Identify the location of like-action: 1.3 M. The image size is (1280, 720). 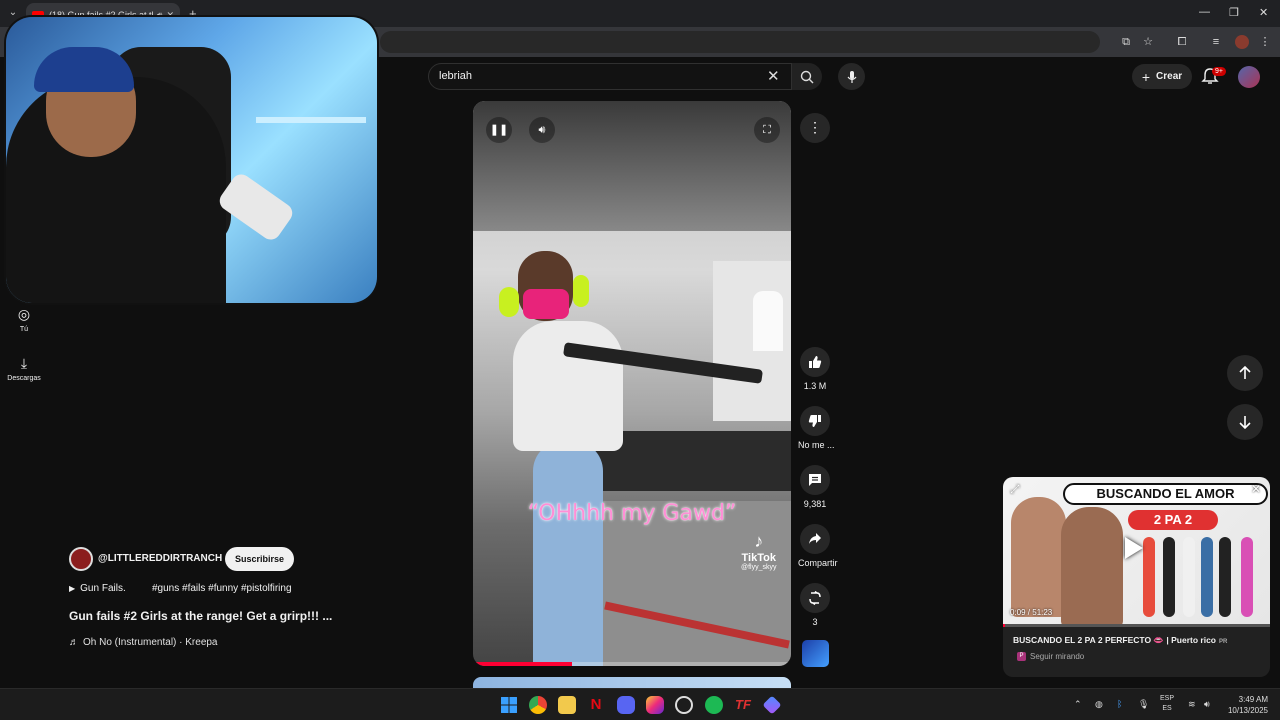
(815, 369).